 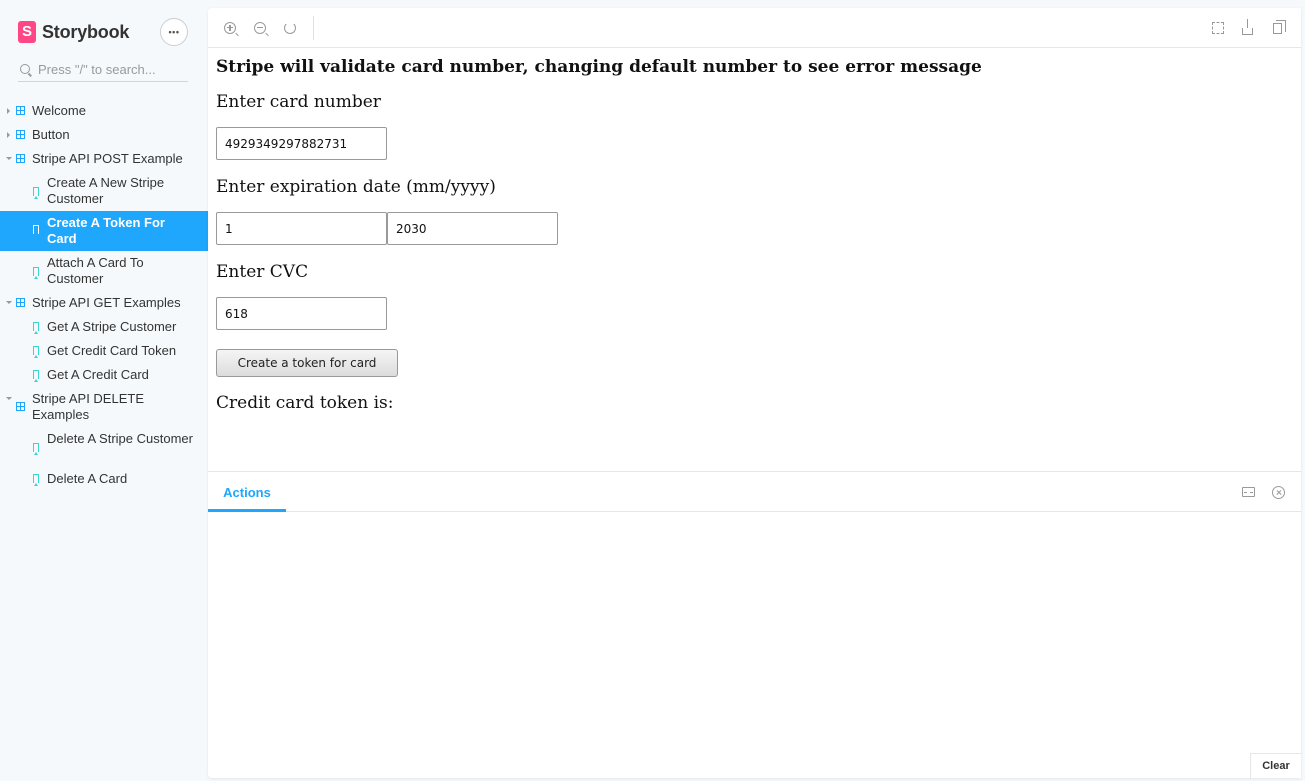 I want to click on sidebar-menu-button, so click(x=174, y=32).